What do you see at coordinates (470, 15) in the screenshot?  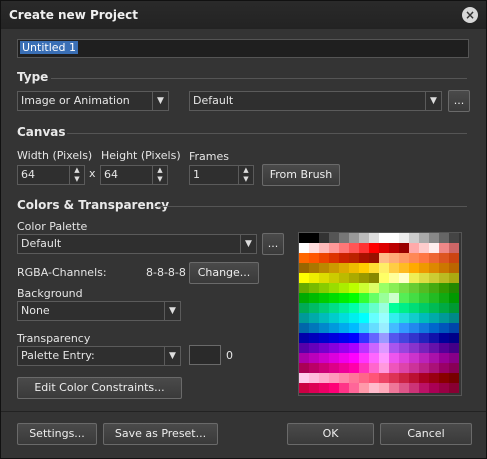 I see `close-icon: ×` at bounding box center [470, 15].